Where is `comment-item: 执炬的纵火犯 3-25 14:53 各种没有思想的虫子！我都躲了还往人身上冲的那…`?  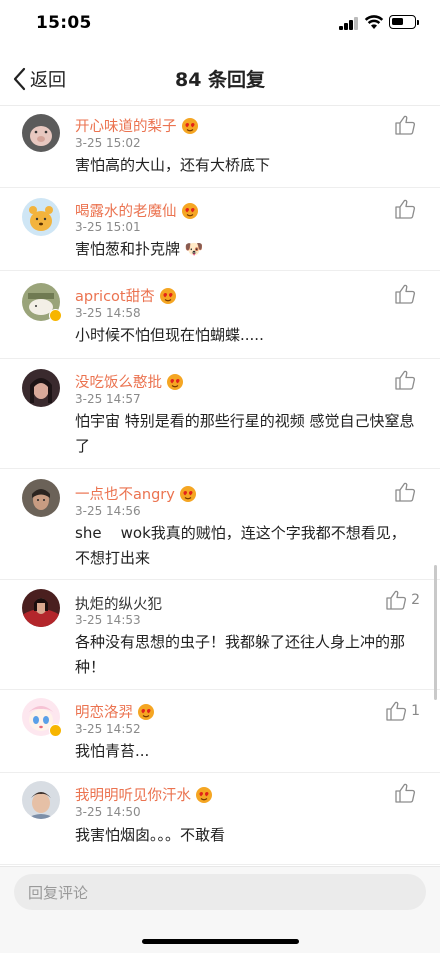 comment-item: 执炬的纵火犯 3-25 14:53 各种没有思想的虫子！我都躲了还往人身上冲的那… is located at coordinates (220, 635).